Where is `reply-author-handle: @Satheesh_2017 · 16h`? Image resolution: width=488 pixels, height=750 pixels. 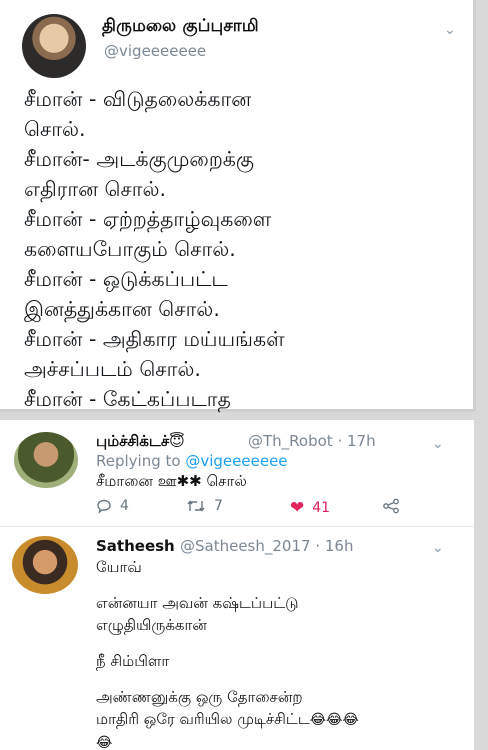 reply-author-handle: @Satheesh_2017 · 16h is located at coordinates (266, 546).